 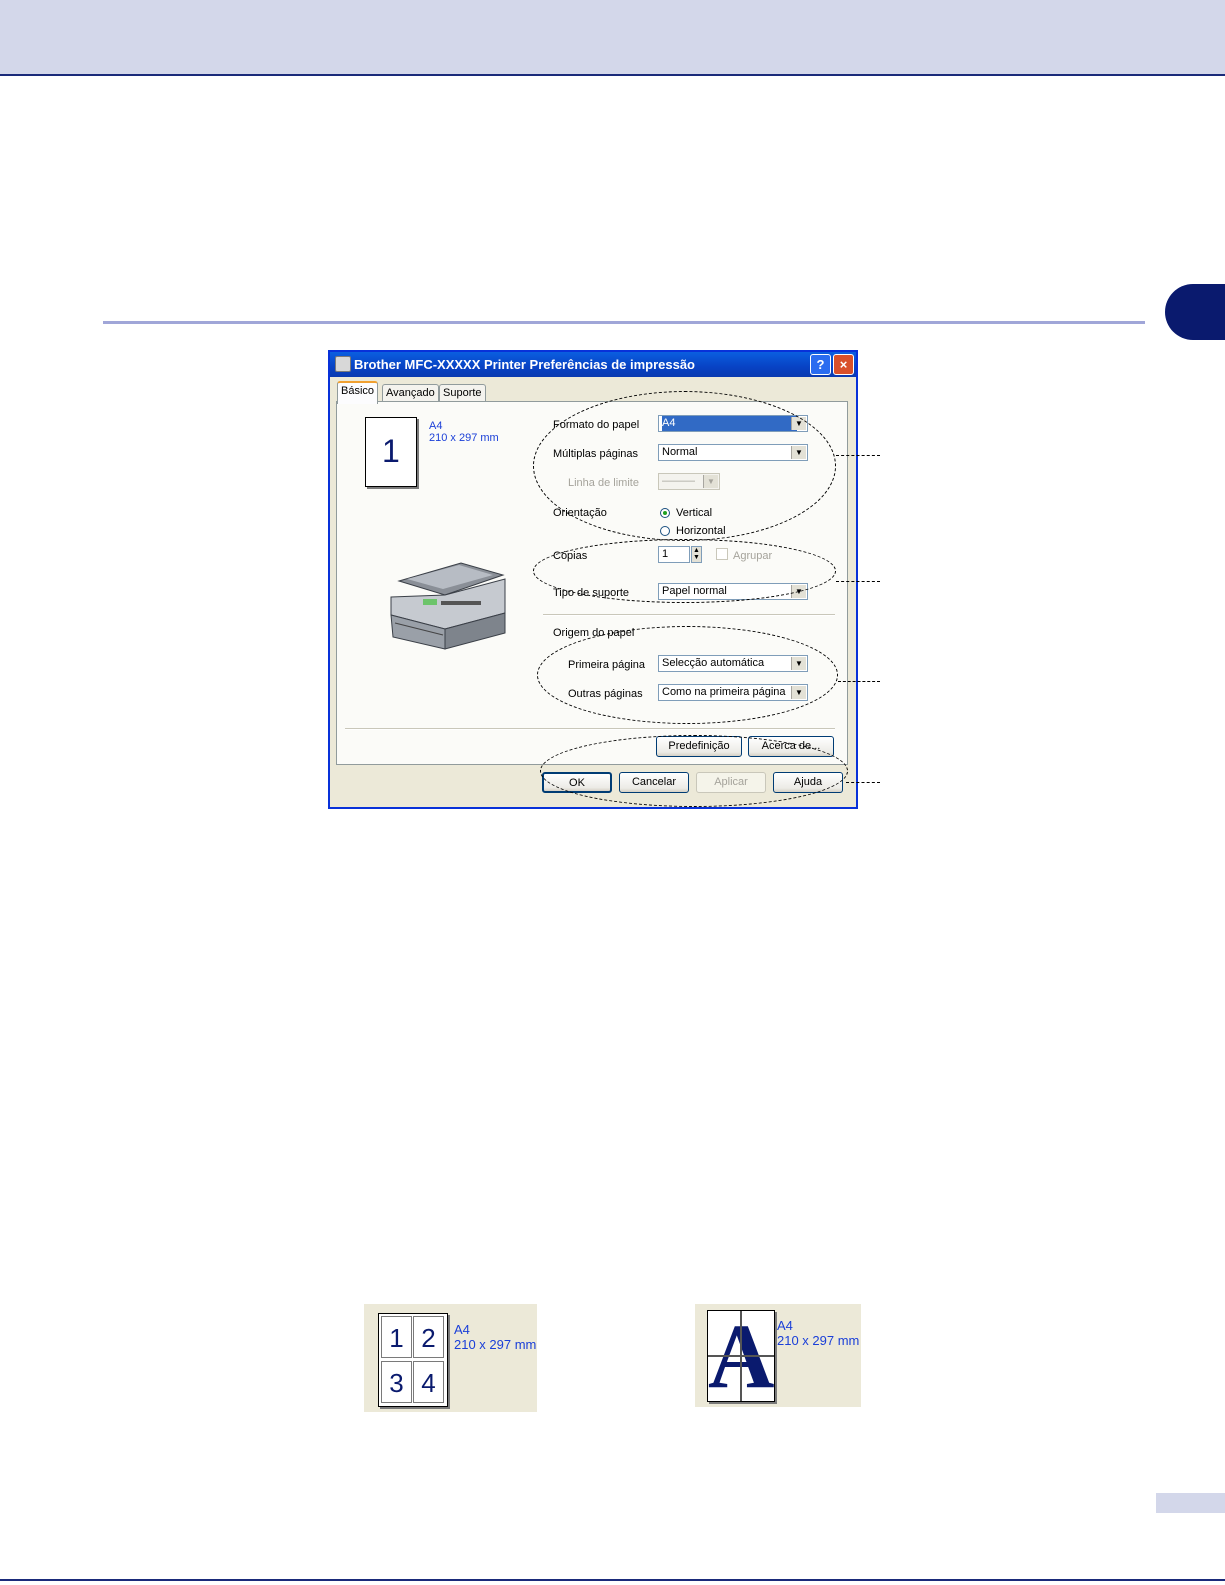 What do you see at coordinates (1190, 1503) in the screenshot?
I see `page-number-box` at bounding box center [1190, 1503].